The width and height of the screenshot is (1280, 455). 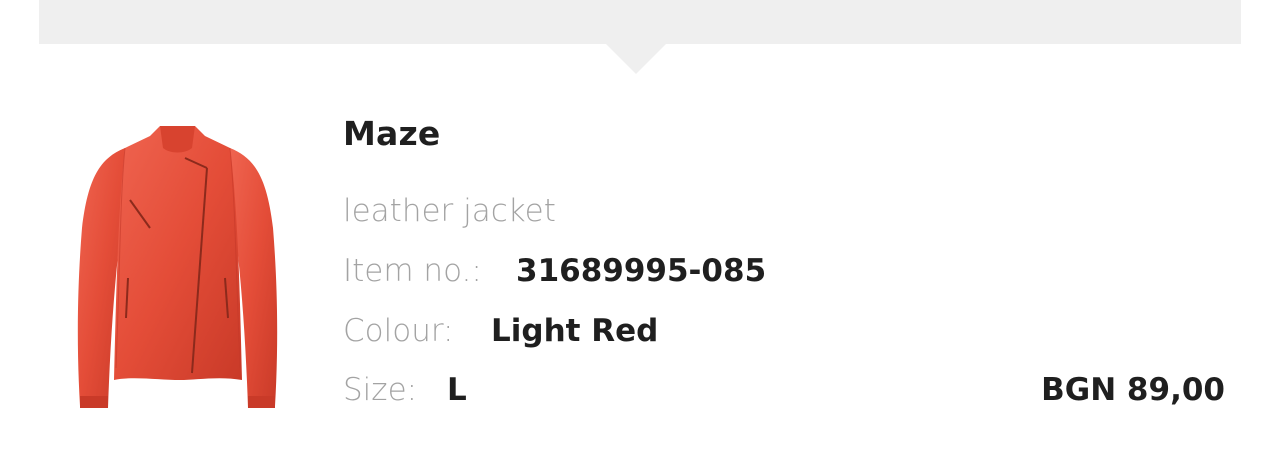 I want to click on colour-row: Colour: Light Red, so click(x=500, y=331).